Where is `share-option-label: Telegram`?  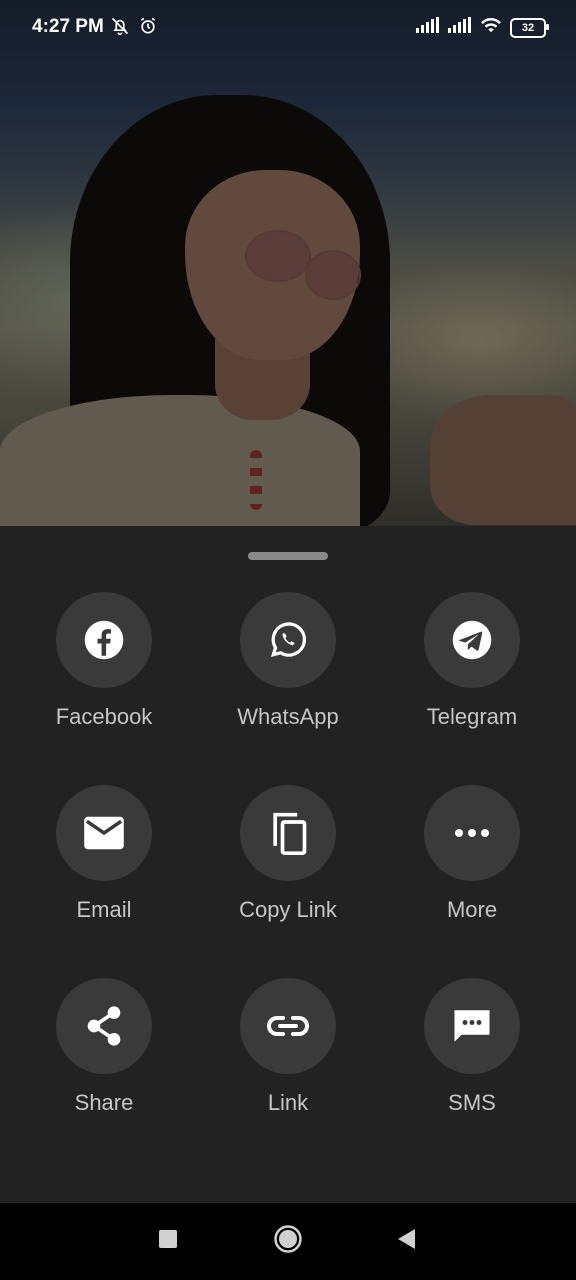 share-option-label: Telegram is located at coordinates (472, 716).